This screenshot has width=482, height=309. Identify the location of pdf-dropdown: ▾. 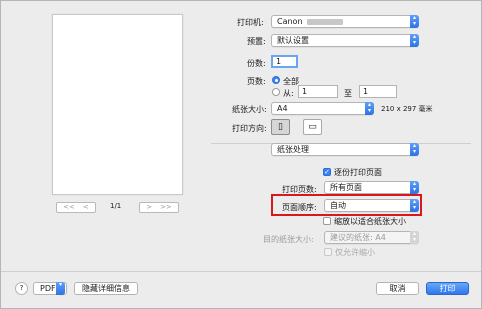
(60, 288).